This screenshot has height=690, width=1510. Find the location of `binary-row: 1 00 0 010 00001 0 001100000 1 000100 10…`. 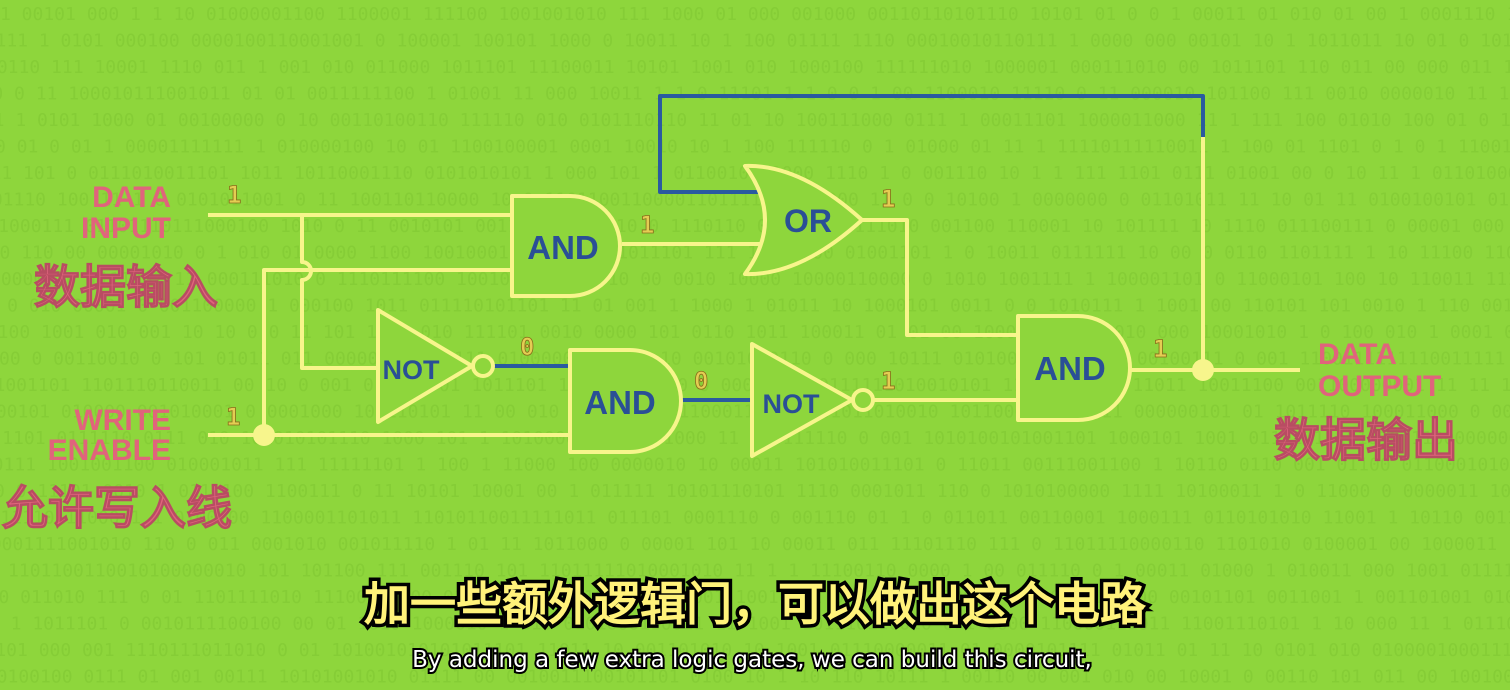

binary-row: 1 00 0 010 00001 0 001100000 1 000100 10… is located at coordinates (755, 306).